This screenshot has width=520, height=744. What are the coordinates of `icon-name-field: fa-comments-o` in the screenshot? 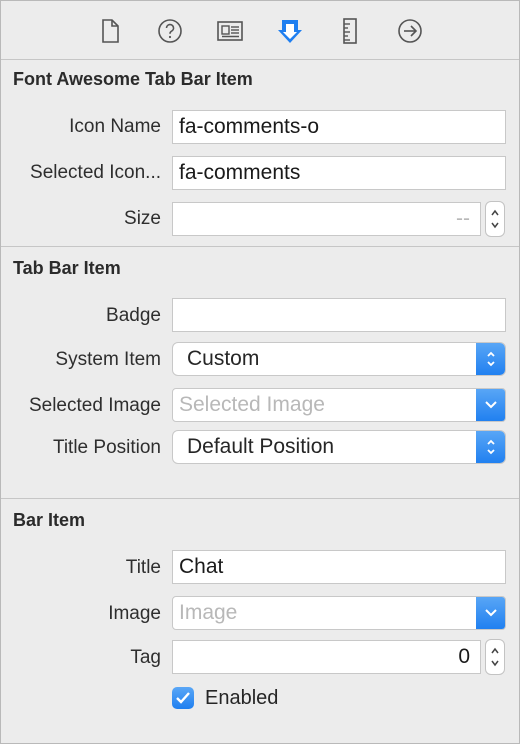 It's located at (339, 127).